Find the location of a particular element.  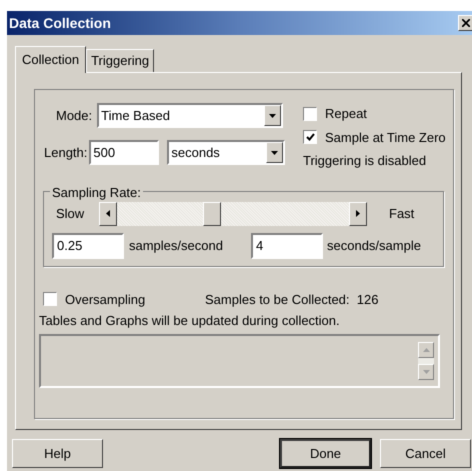

slider-thumb is located at coordinates (211, 214).